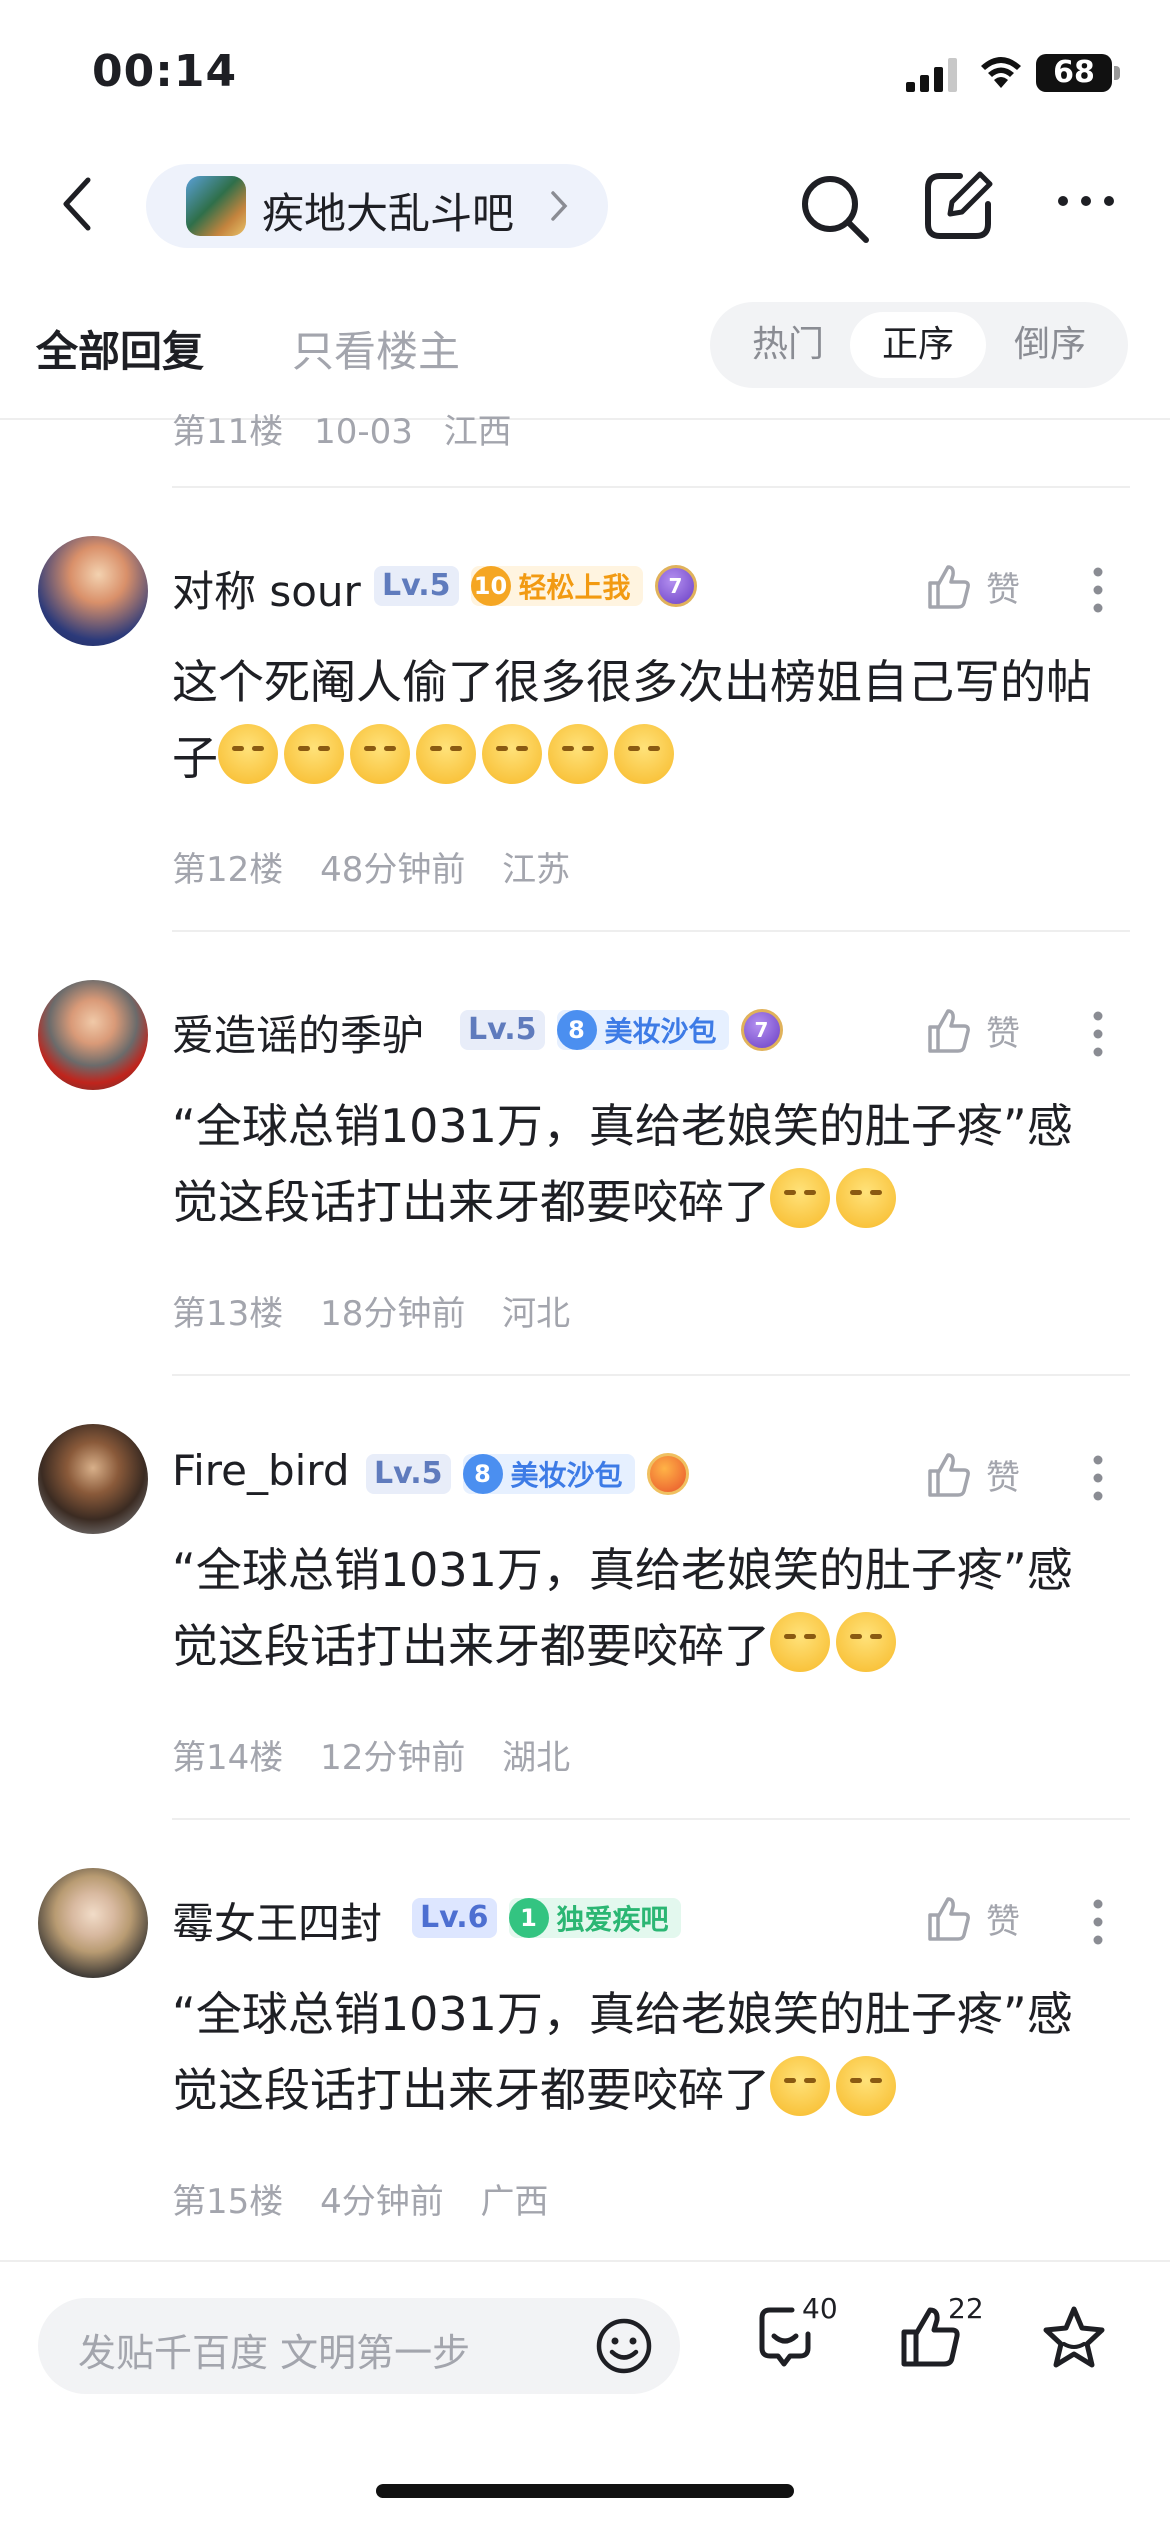 The image size is (1170, 2532). Describe the element at coordinates (359, 2346) in the screenshot. I see `reply-input: 发贴千百度 文明第一步` at that location.